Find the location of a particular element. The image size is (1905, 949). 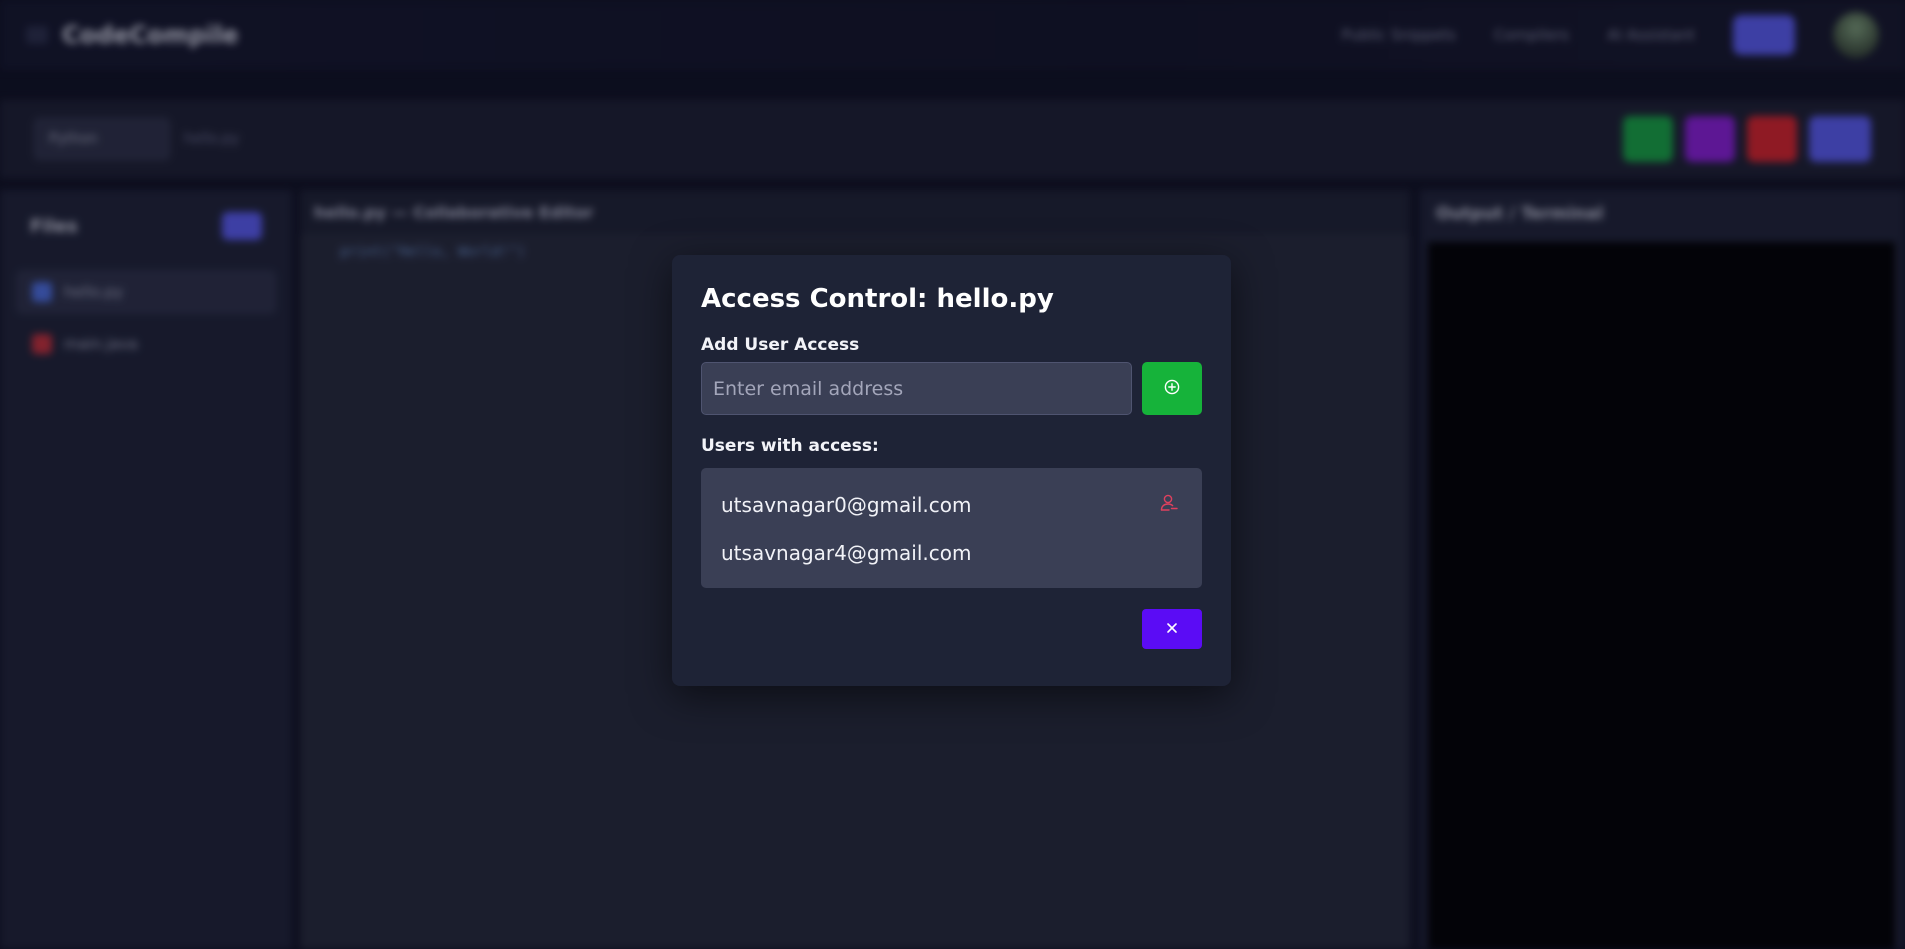

user-email: utsavnagar0@gmail.com is located at coordinates (846, 505).